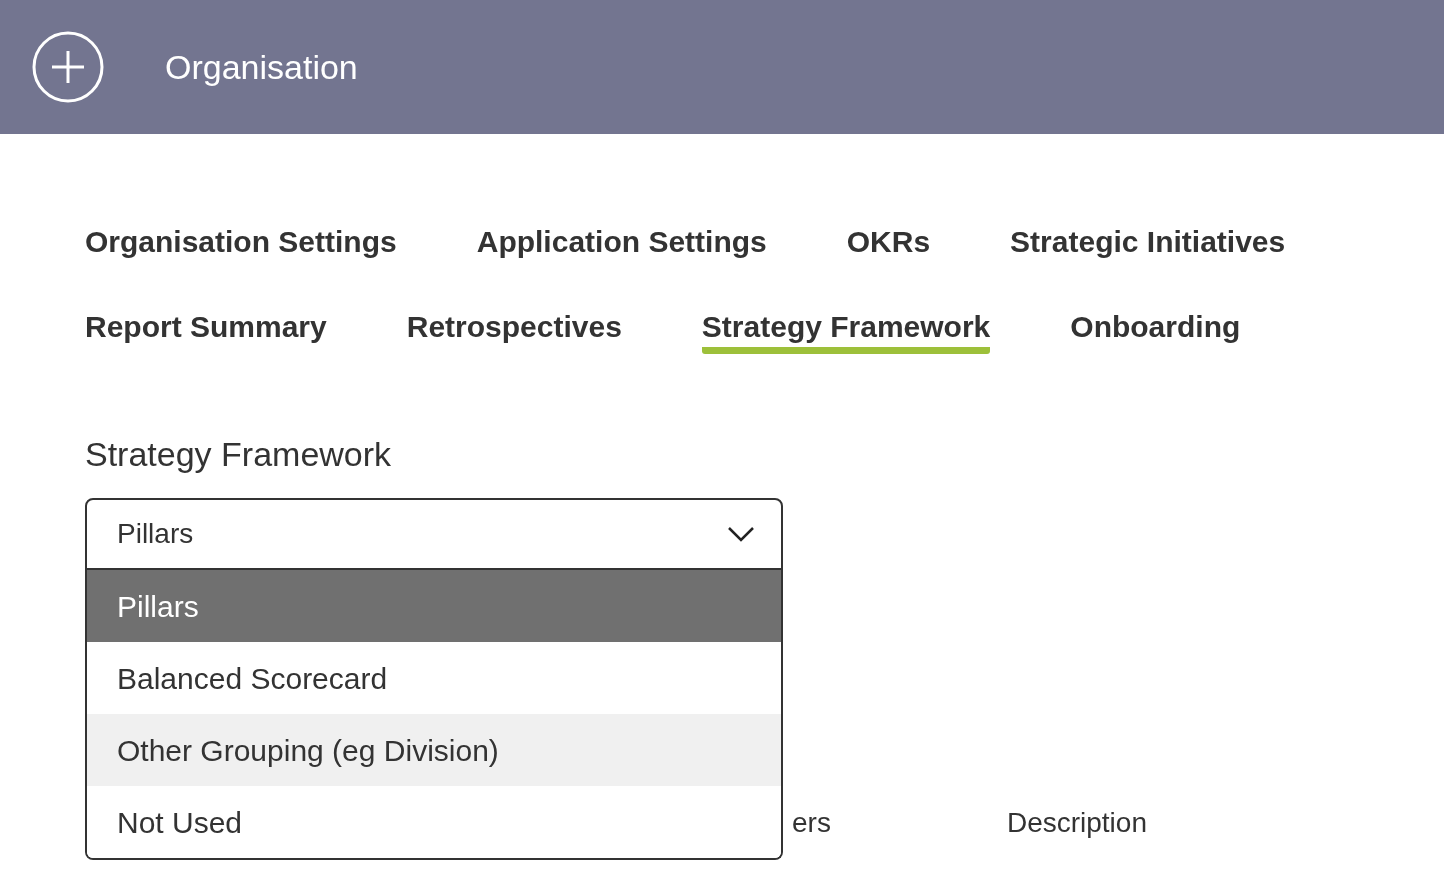 The height and width of the screenshot is (874, 1444). I want to click on tab: Strategy Framework, so click(846, 331).